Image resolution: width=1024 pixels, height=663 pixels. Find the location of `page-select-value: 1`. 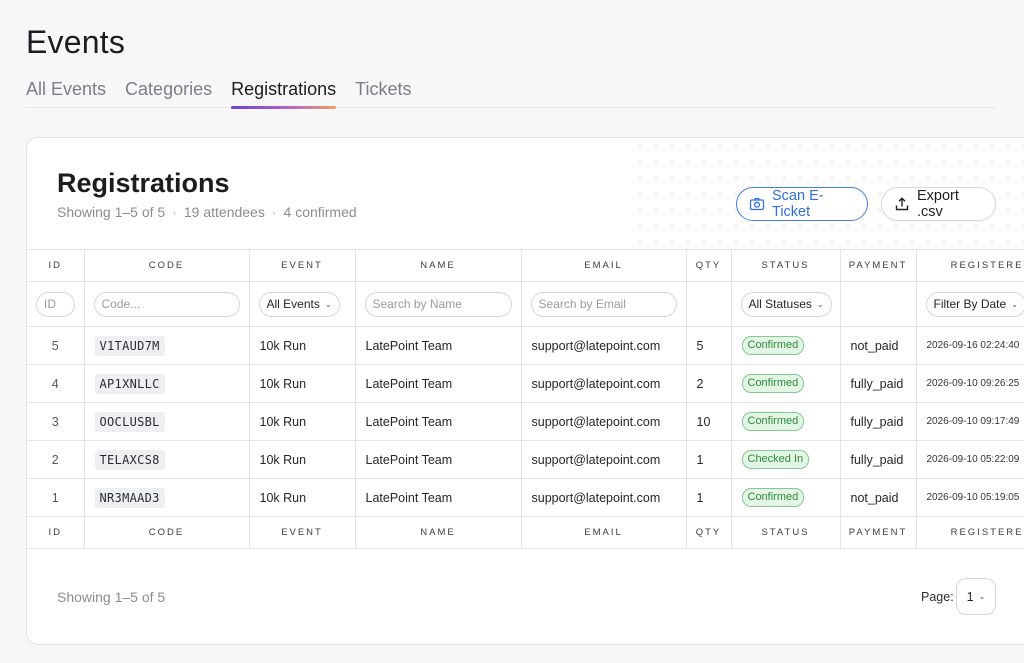

page-select-value: 1 is located at coordinates (970, 596).